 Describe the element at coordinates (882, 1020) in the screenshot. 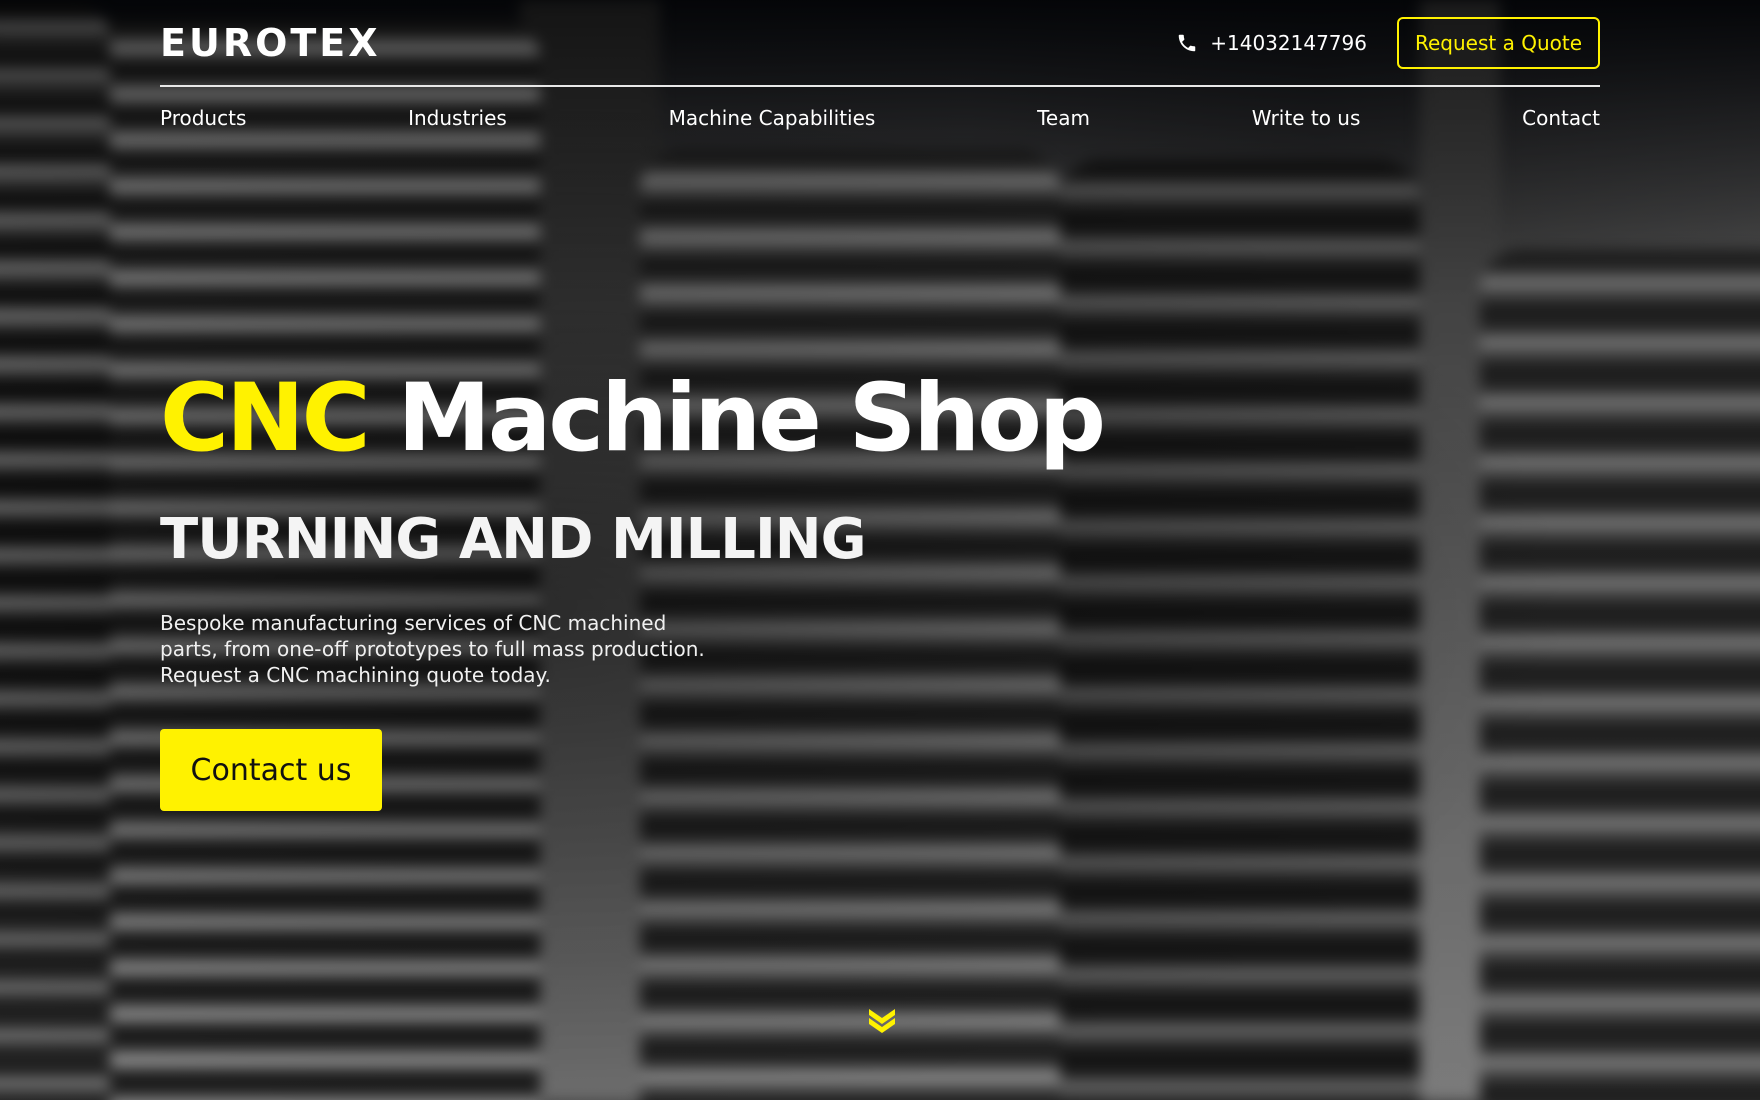

I see `chevron-double-down-icon` at that location.